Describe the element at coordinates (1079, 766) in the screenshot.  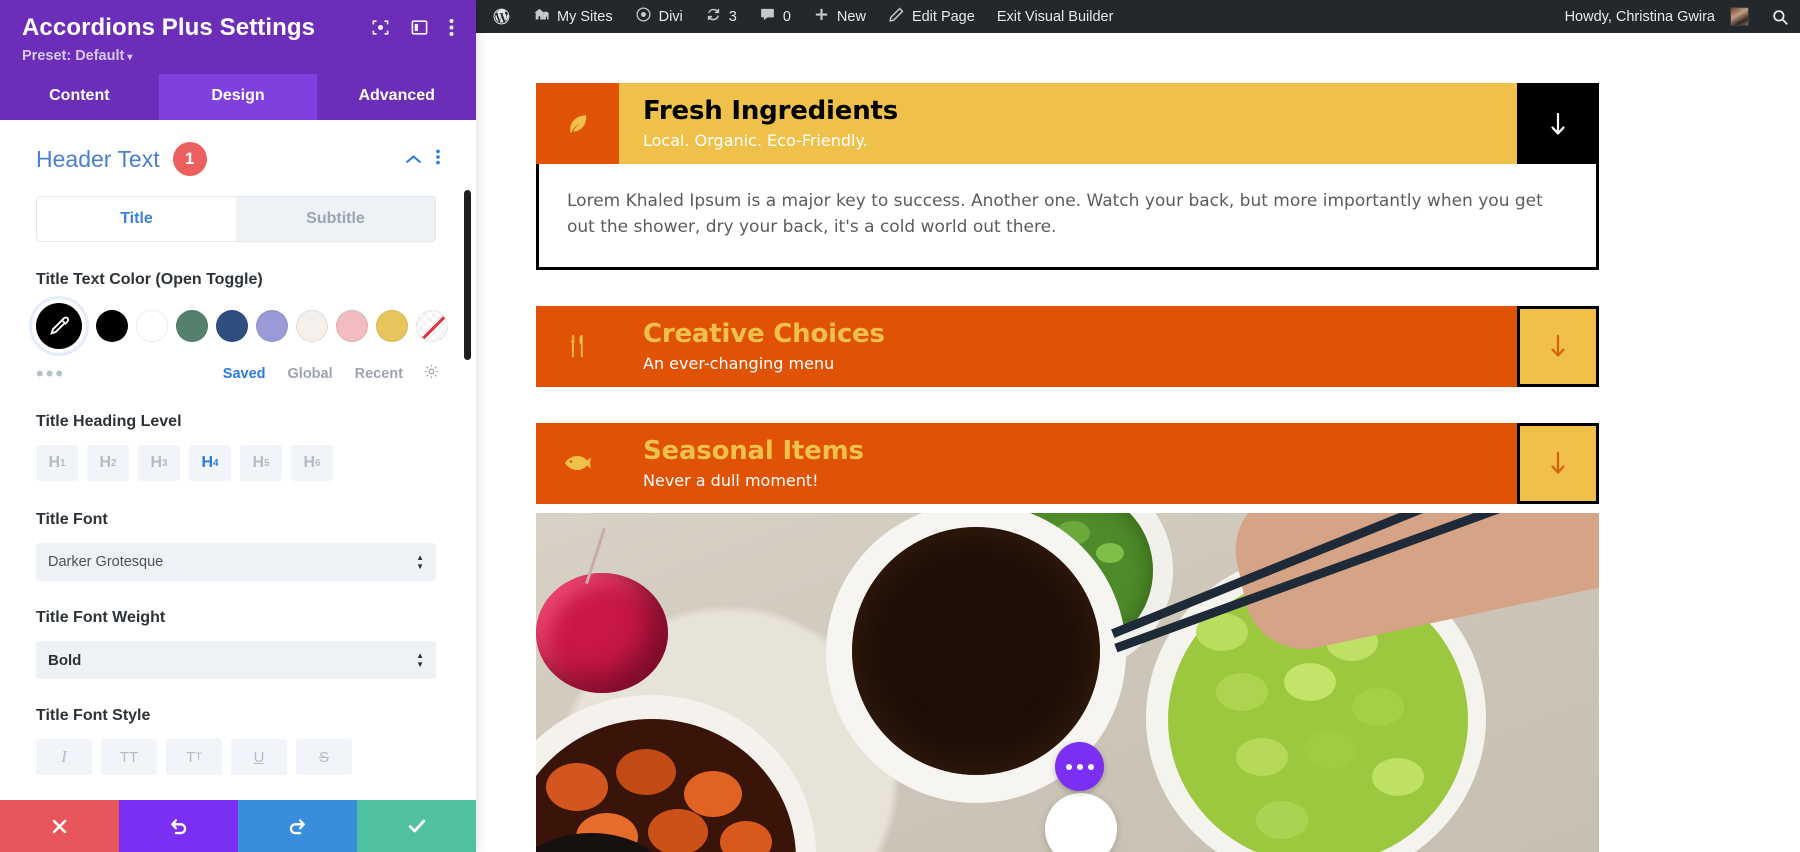
I see `divi-fab-button` at that location.